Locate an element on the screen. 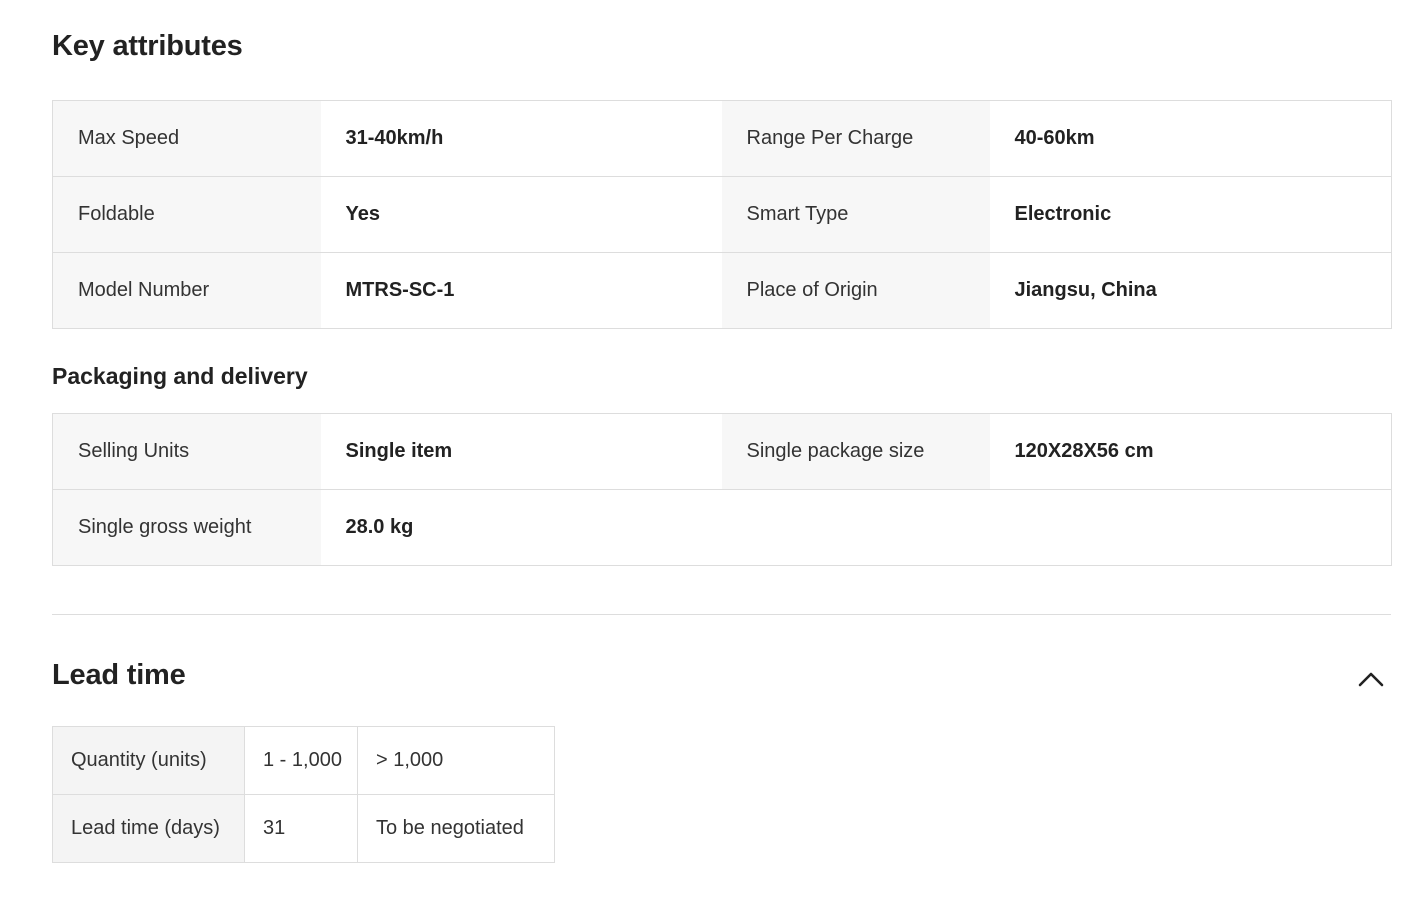  key-attributes-heading: Key attributes is located at coordinates (147, 46).